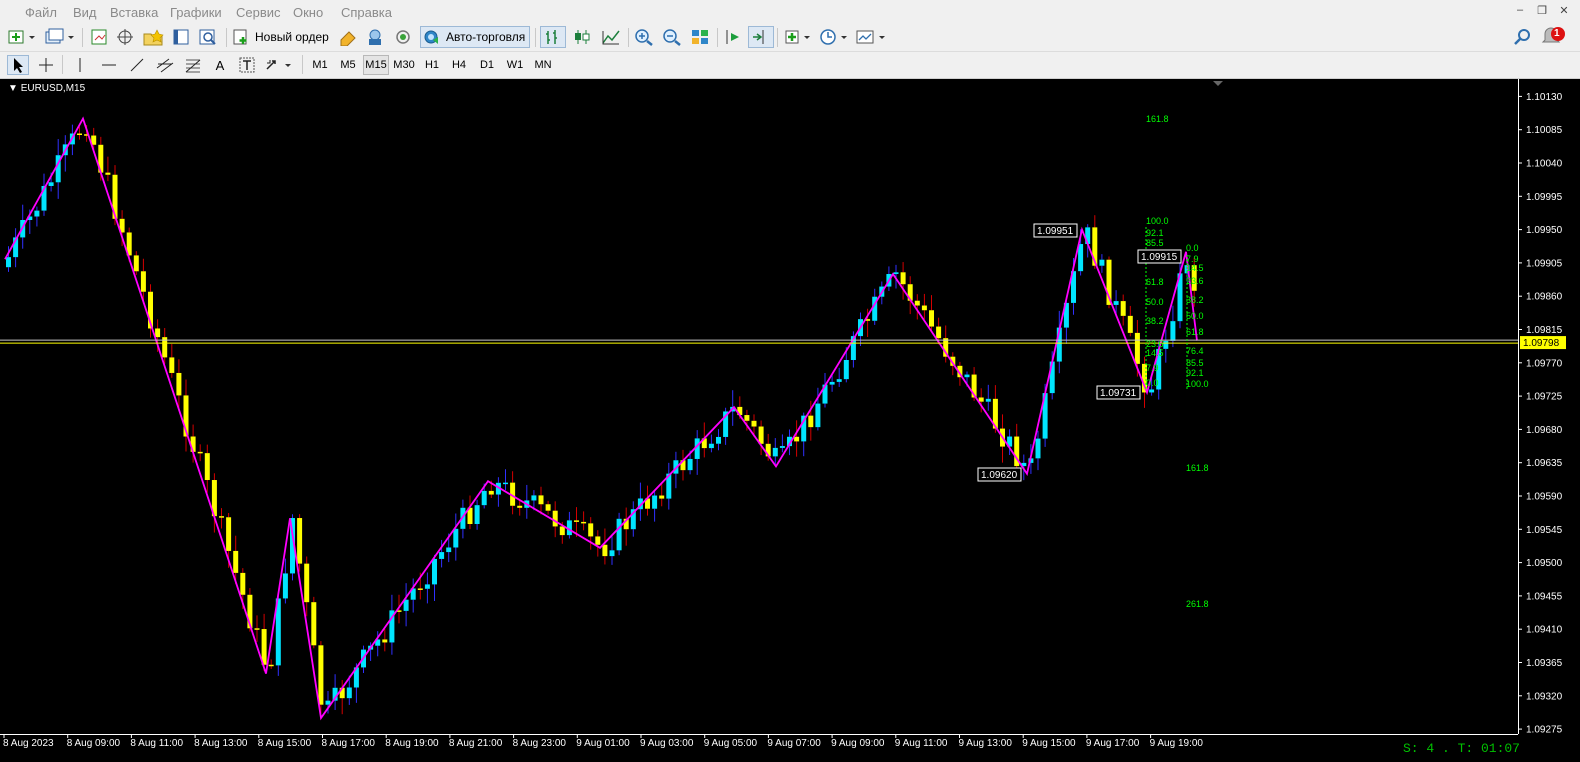  I want to click on fib-right-label: 38.2, so click(1195, 300).